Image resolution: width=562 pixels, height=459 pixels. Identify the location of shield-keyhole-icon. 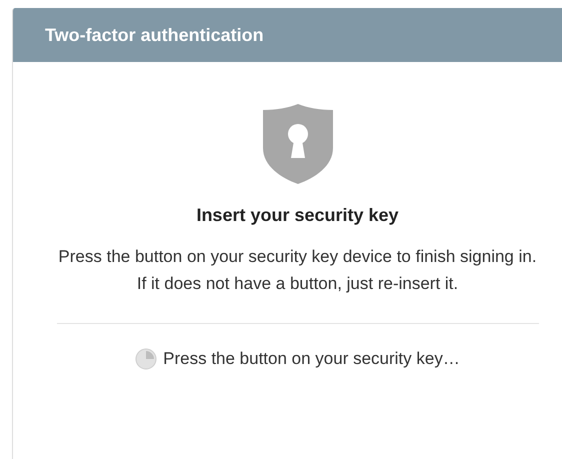
(297, 144).